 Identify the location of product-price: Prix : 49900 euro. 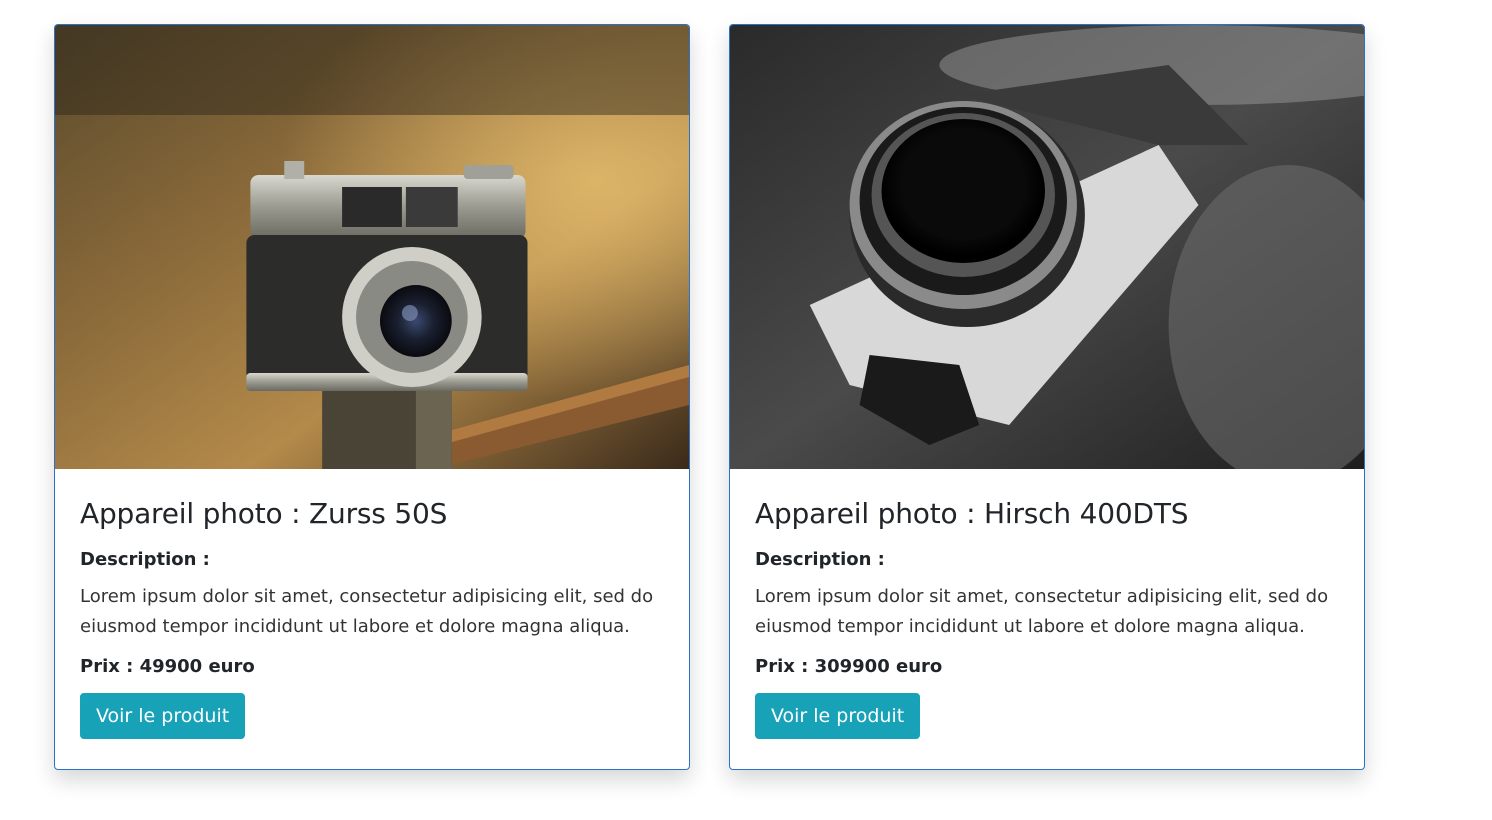
(167, 666).